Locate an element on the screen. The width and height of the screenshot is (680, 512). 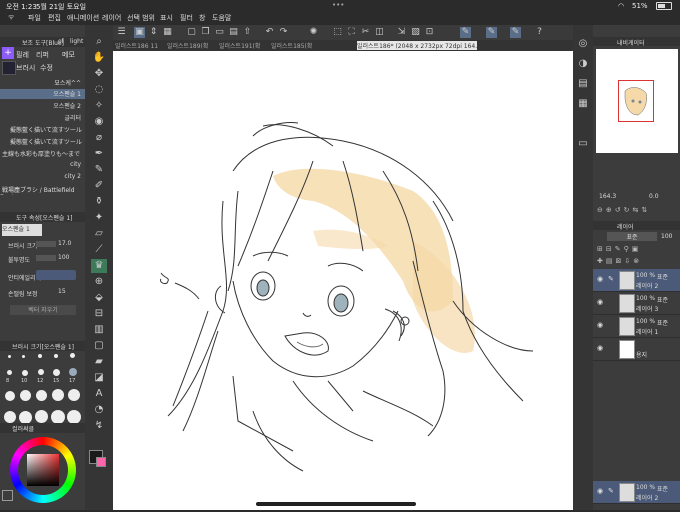
decoration-icon: ✦ is located at coordinates (99, 218).